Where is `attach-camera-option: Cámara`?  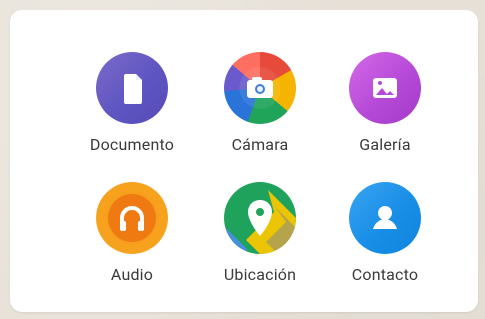
attach-camera-option: Cámara is located at coordinates (260, 112).